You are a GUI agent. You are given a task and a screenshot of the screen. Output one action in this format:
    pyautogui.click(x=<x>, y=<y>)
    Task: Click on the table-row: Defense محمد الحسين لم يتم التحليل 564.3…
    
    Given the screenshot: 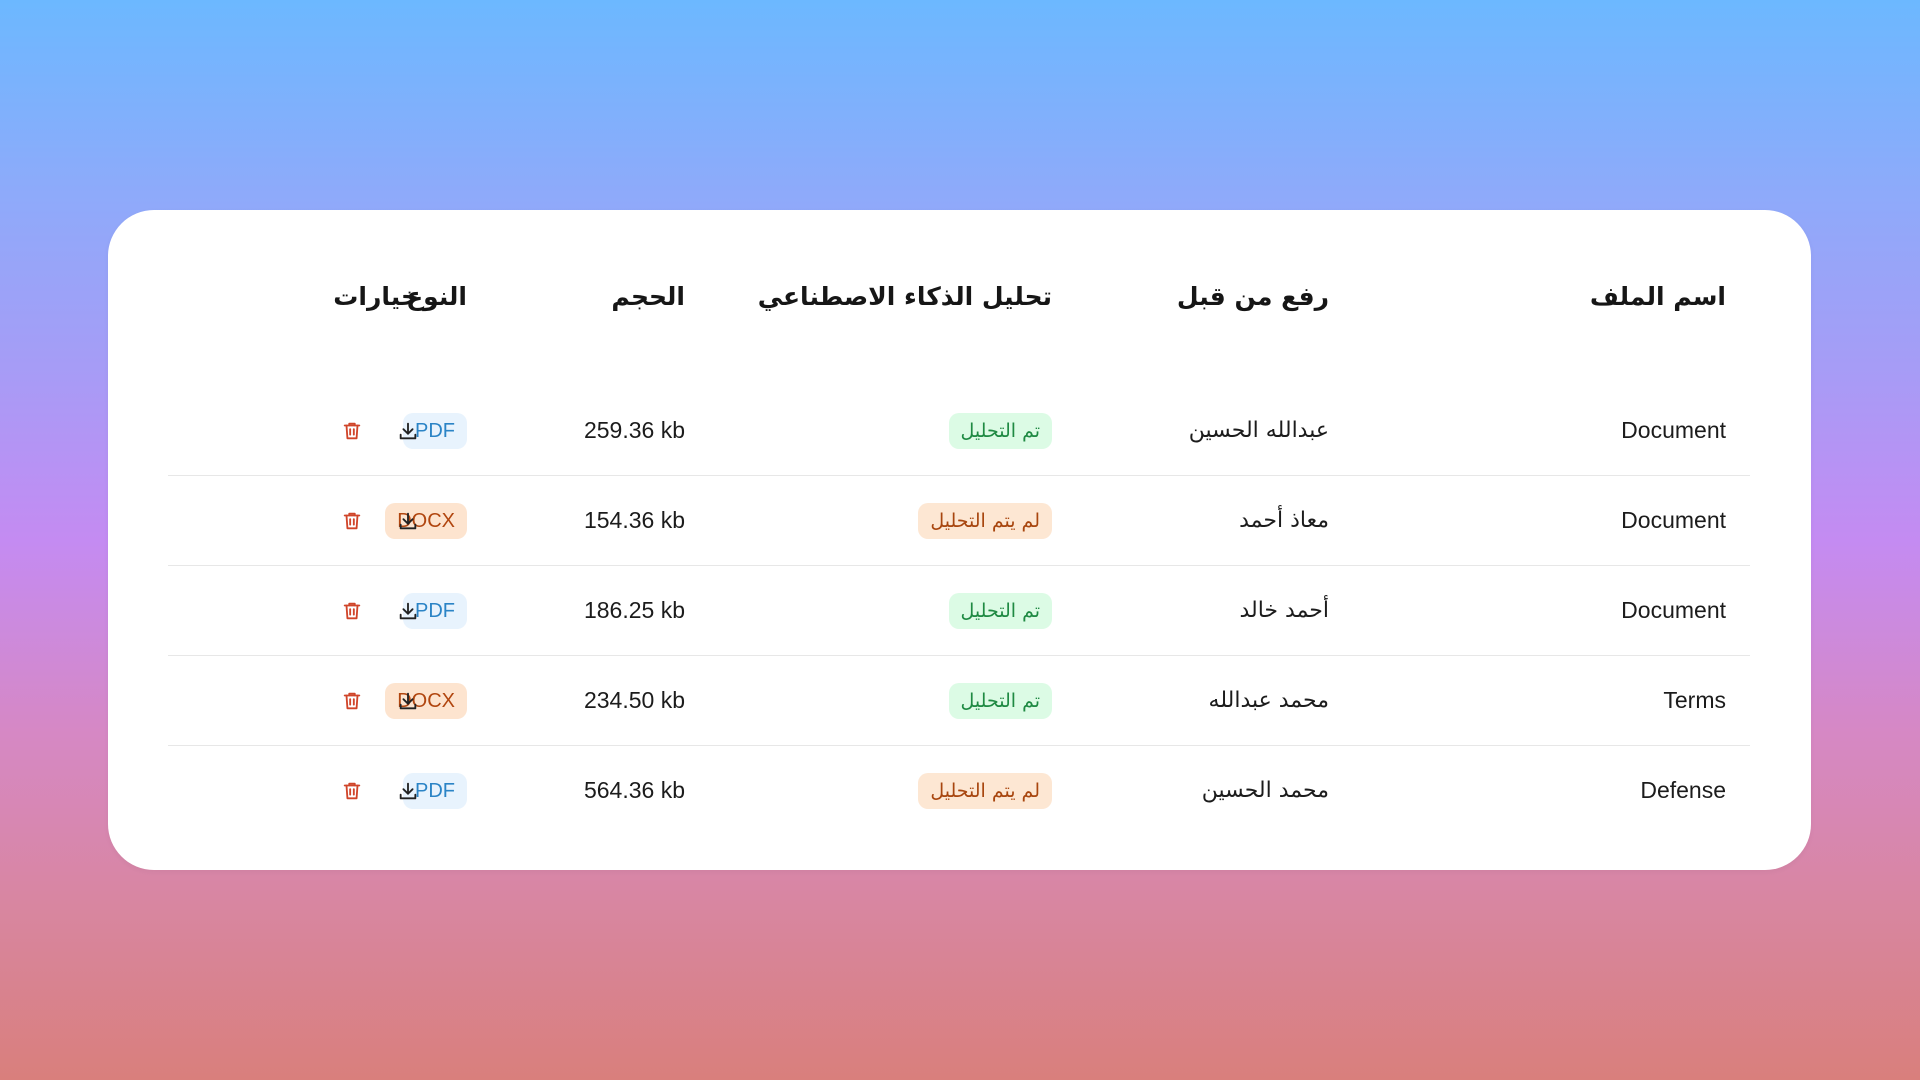 What is the action you would take?
    pyautogui.click(x=959, y=790)
    